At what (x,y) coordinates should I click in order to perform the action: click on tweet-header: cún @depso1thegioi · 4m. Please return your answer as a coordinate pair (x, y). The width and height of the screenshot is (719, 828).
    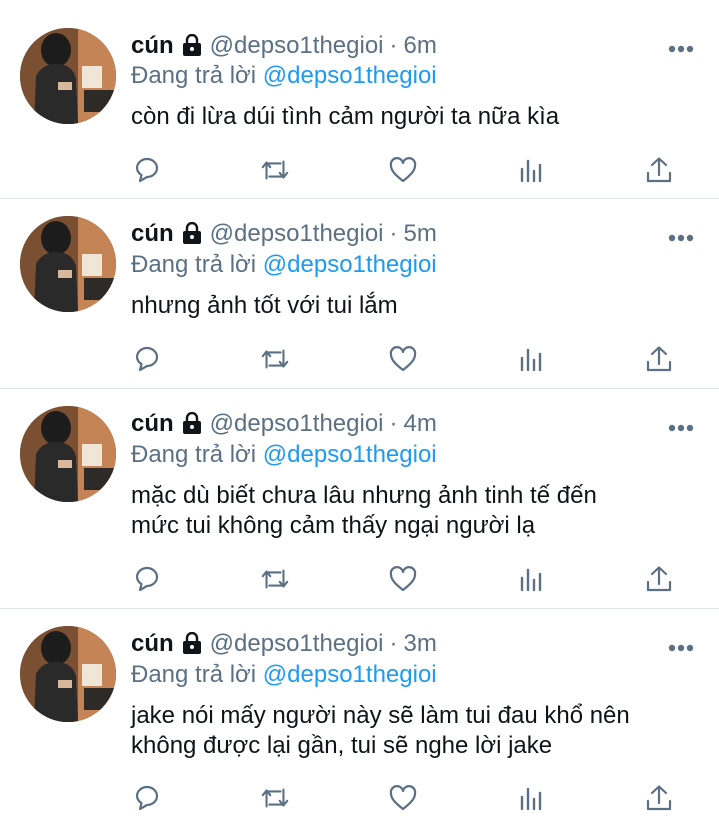
    Looking at the image, I should click on (284, 425).